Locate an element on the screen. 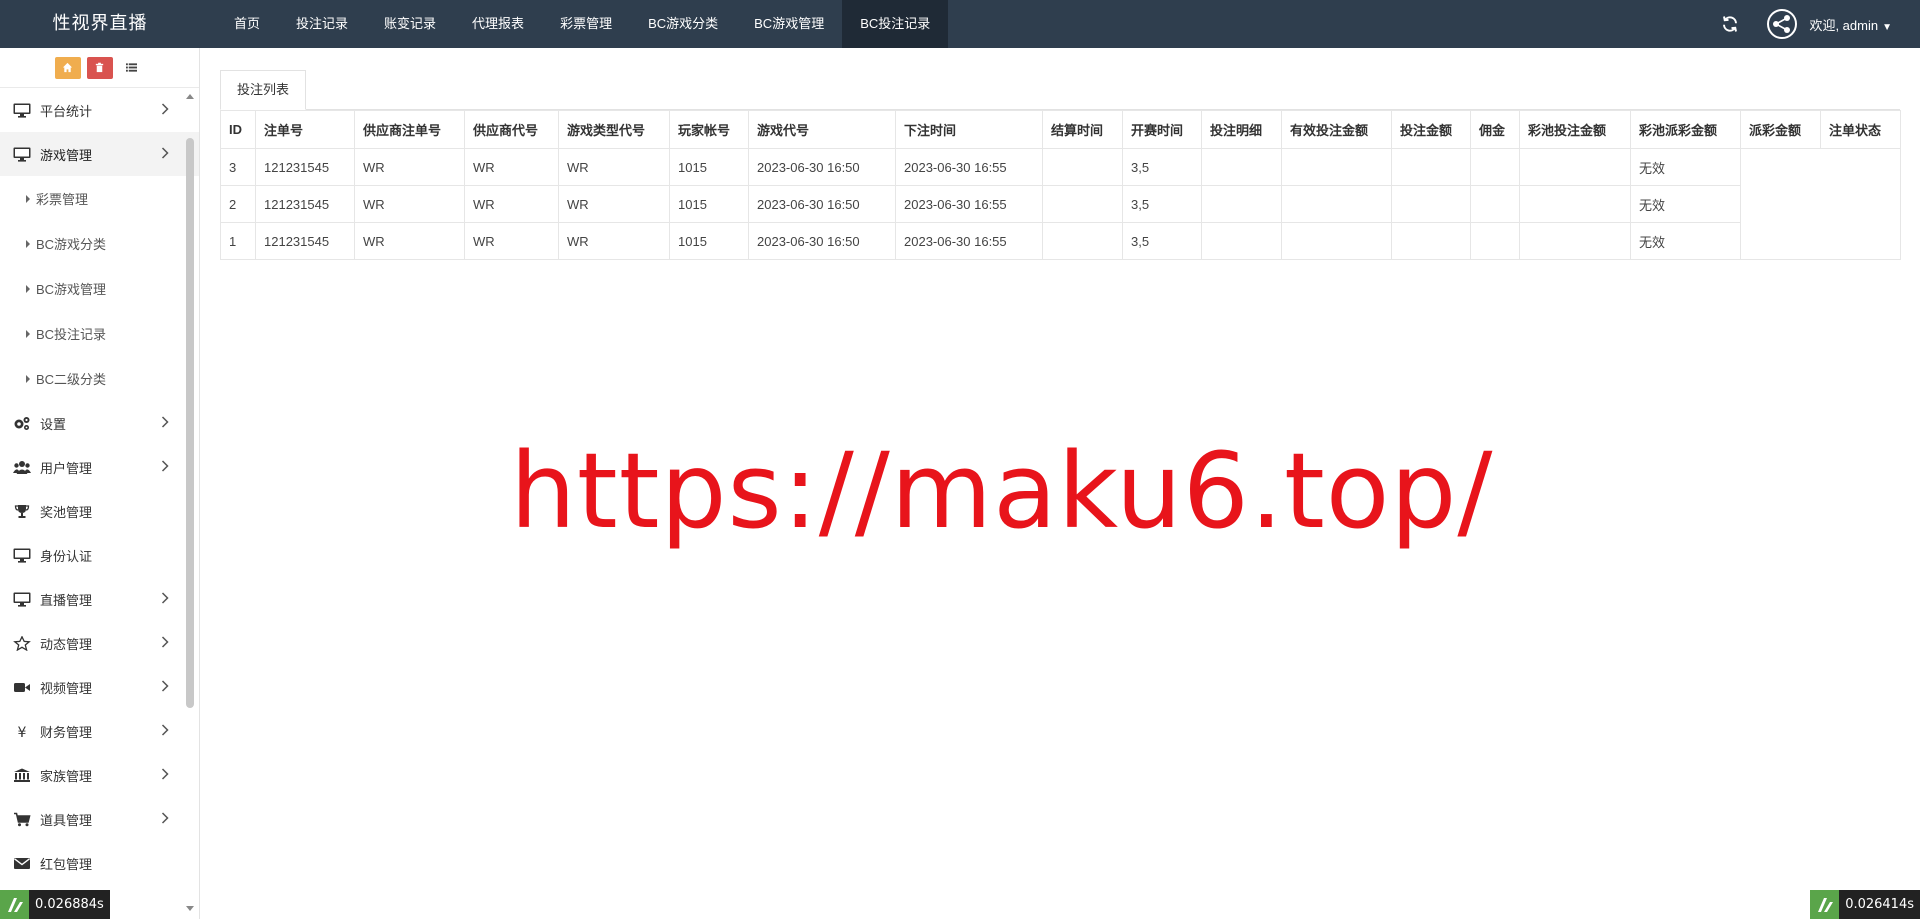  home-button is located at coordinates (67, 67).